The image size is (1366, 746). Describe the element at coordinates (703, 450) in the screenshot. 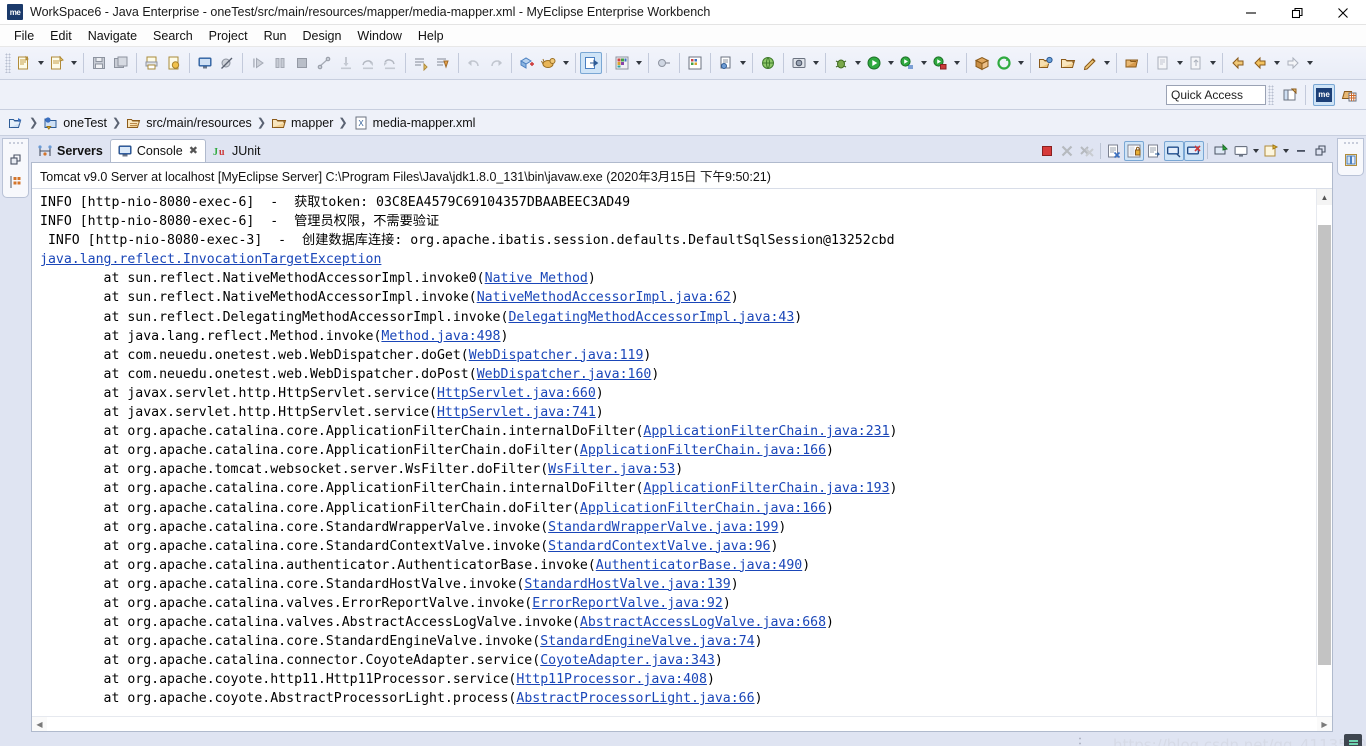

I see `stack-frame-link: ApplicationFilterChain.java:166` at that location.